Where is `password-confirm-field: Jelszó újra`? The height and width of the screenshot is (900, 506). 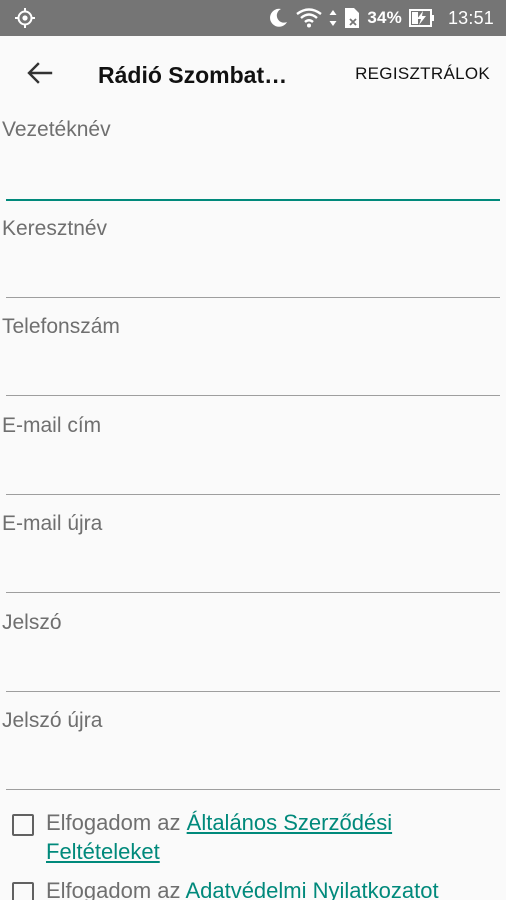
password-confirm-field: Jelszó újra is located at coordinates (253, 754).